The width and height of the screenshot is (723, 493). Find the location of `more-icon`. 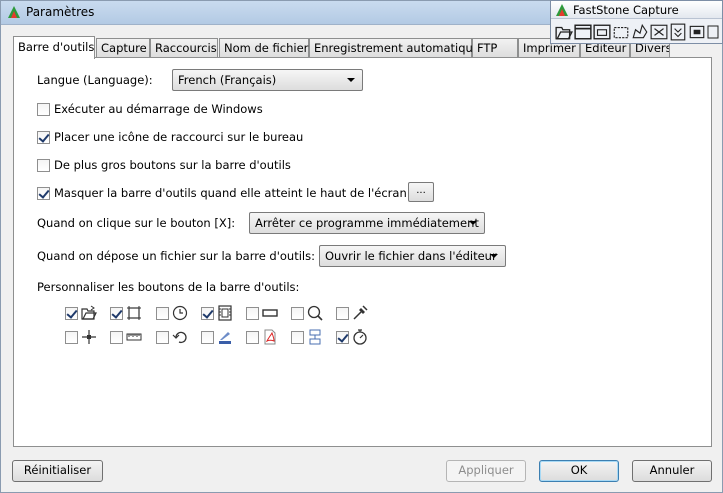

more-icon is located at coordinates (713, 32).